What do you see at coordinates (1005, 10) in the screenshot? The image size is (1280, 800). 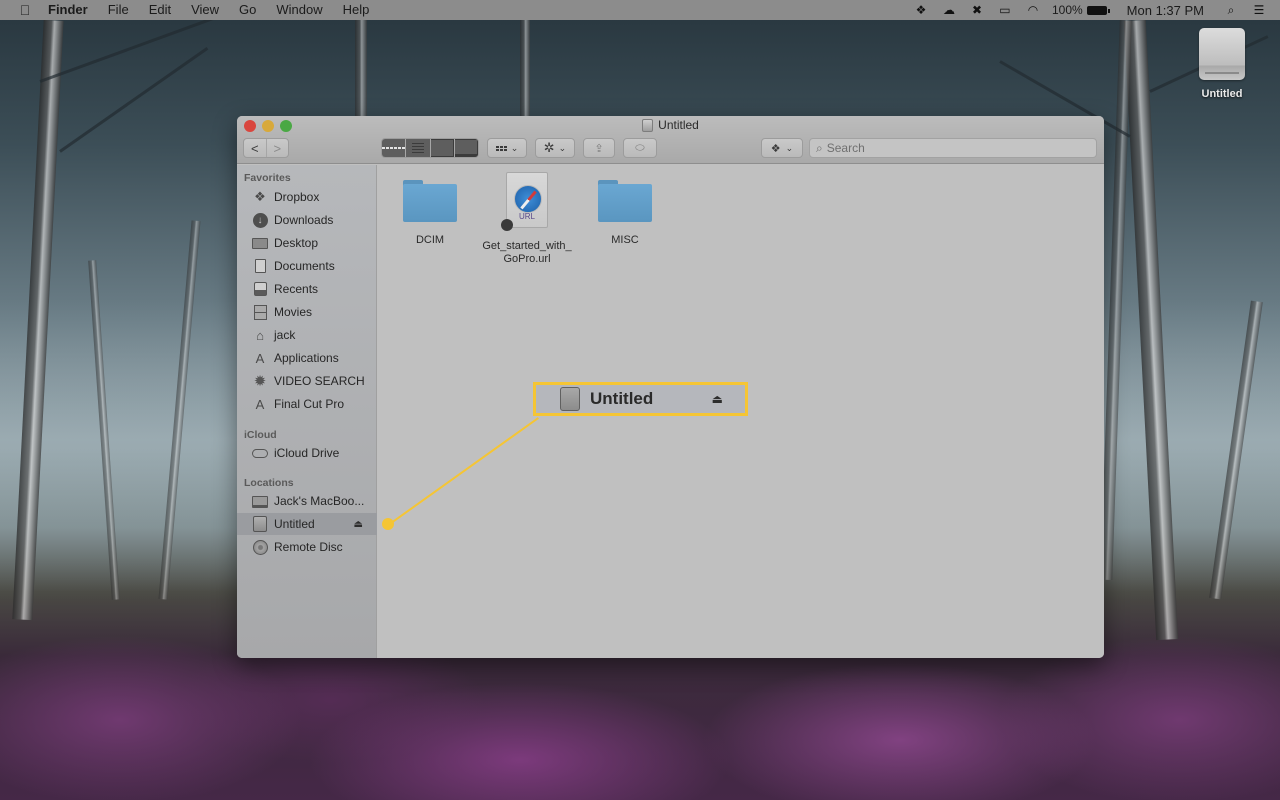 I see `airplay-icon: ▭` at bounding box center [1005, 10].